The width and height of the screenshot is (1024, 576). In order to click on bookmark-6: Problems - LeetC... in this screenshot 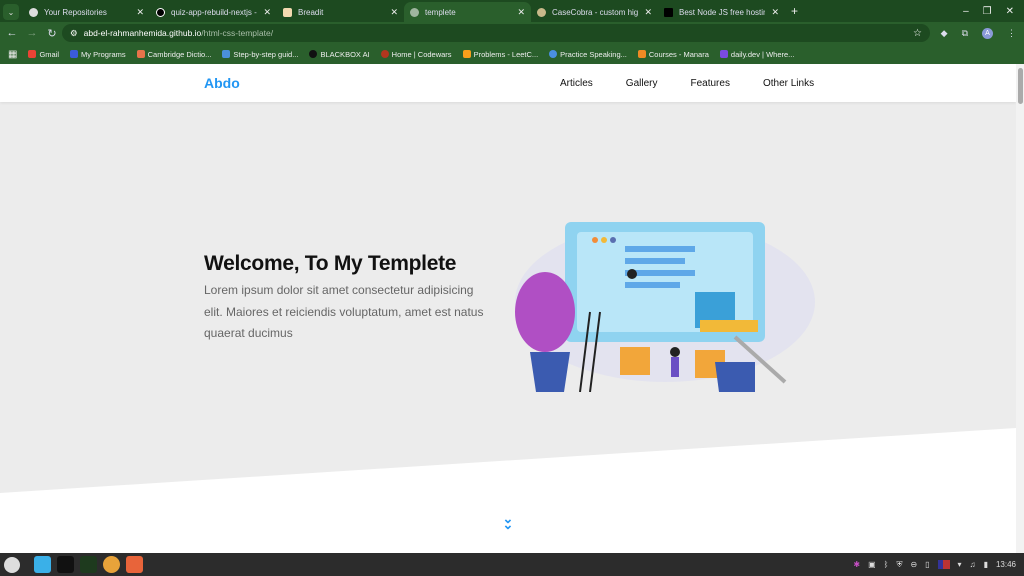, I will do `click(500, 54)`.